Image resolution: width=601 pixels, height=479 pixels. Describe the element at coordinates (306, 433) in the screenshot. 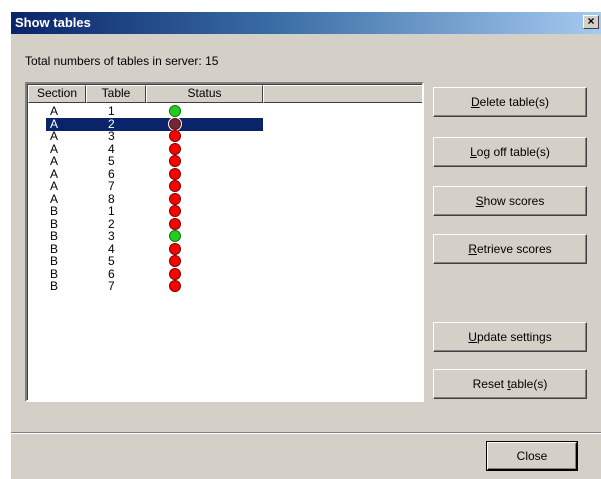

I see `separator` at that location.